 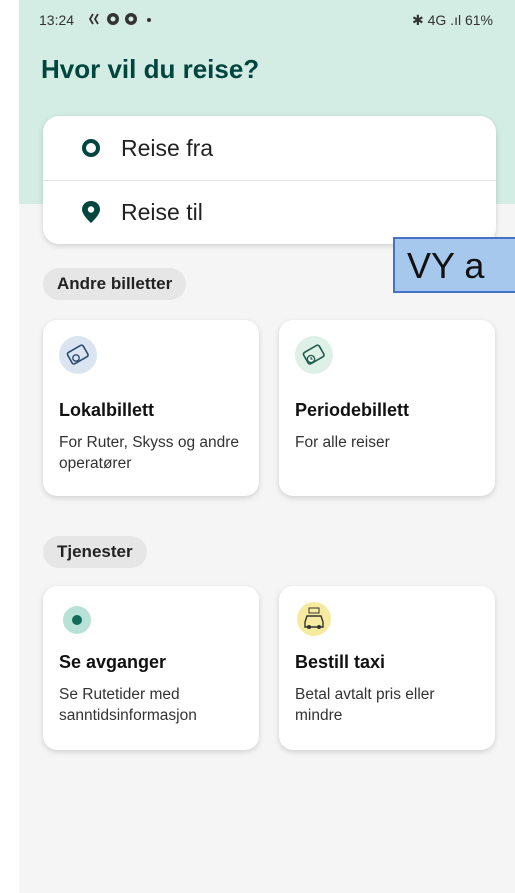 What do you see at coordinates (77, 620) in the screenshot?
I see `departures-dot-icon` at bounding box center [77, 620].